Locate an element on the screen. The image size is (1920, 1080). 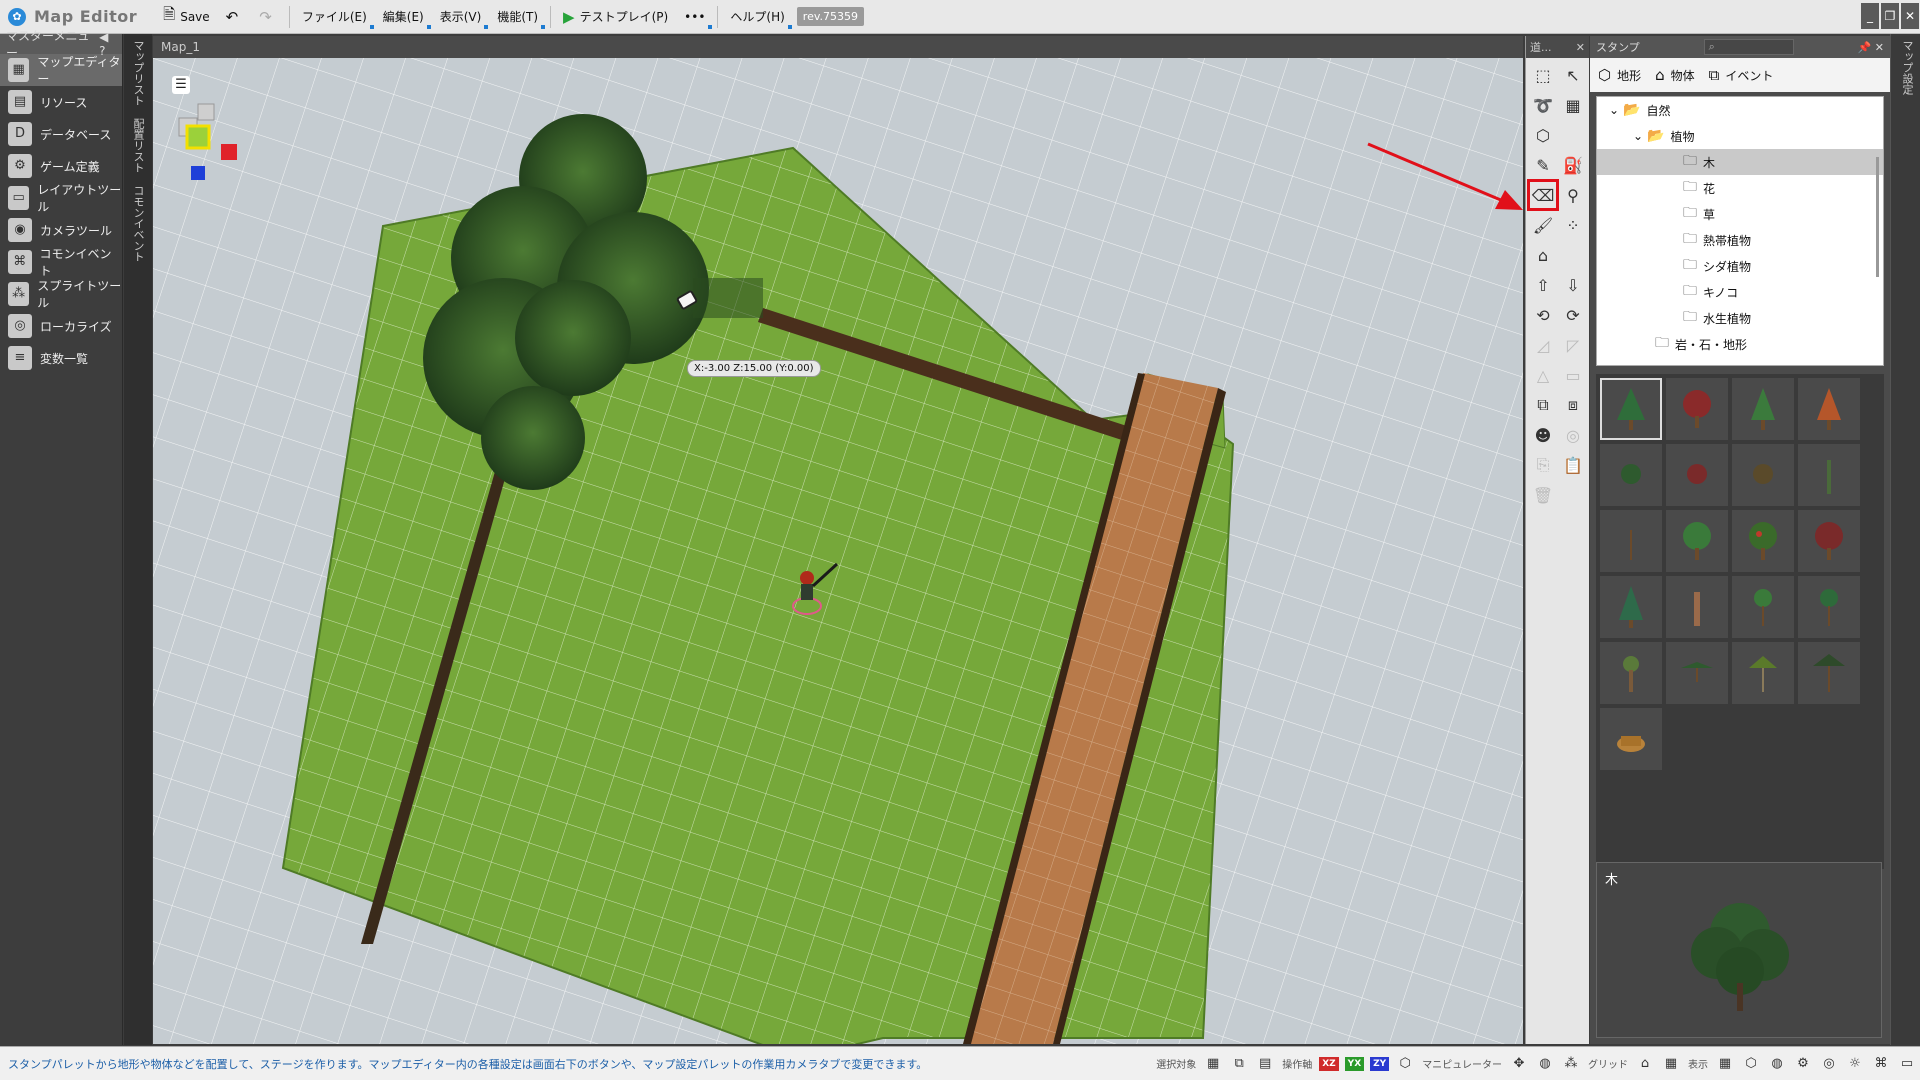
tree-node-grass: 🗀 草 is located at coordinates (1740, 214).